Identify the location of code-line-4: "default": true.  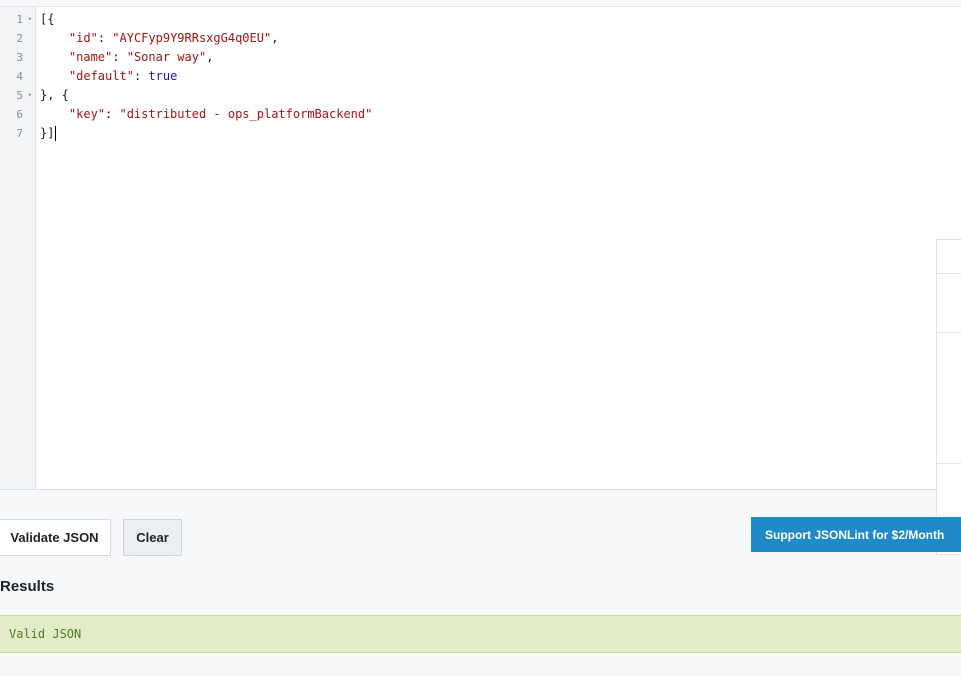
(108, 76).